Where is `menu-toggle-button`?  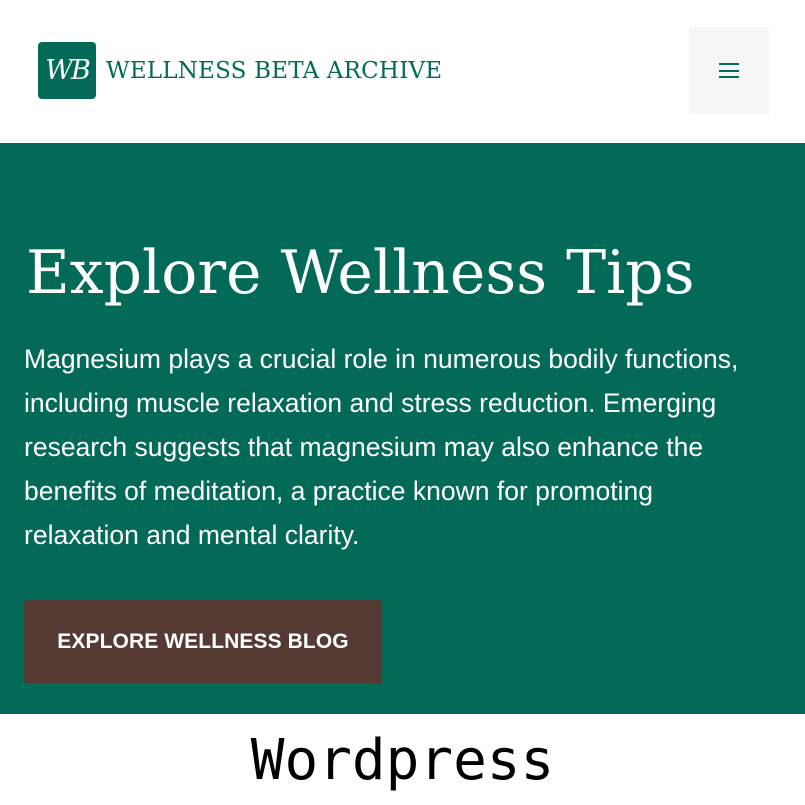
menu-toggle-button is located at coordinates (729, 70).